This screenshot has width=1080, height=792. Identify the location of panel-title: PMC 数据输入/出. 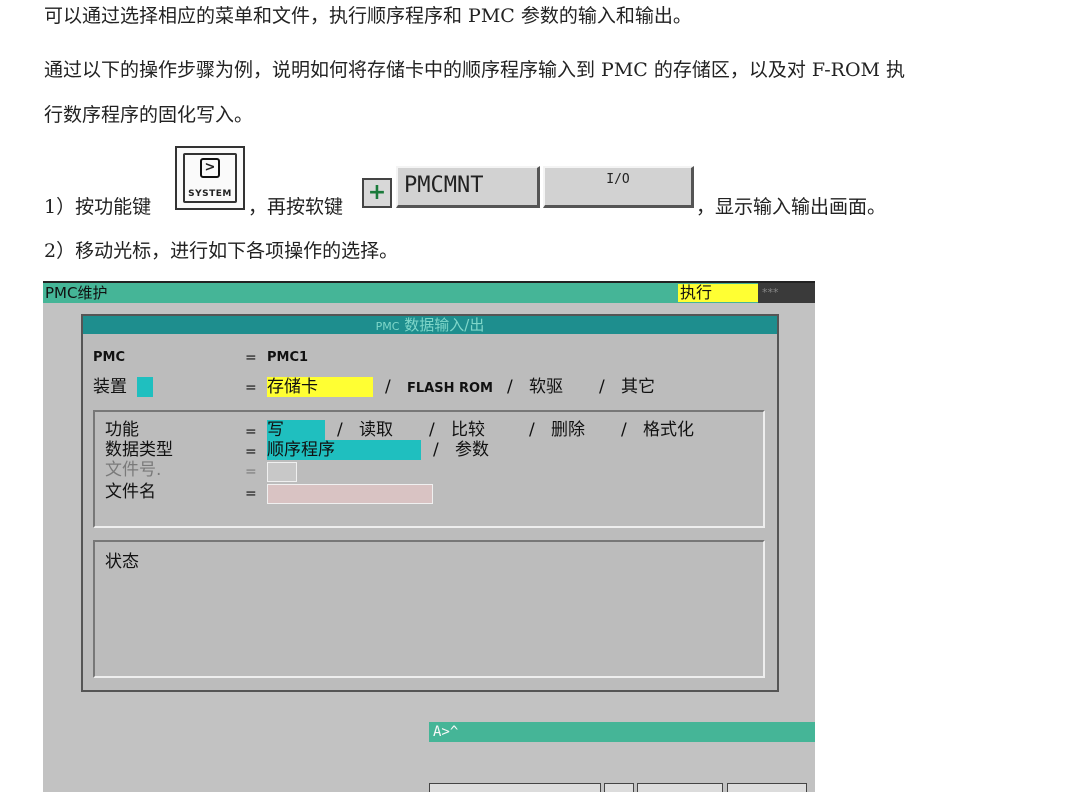
(430, 325).